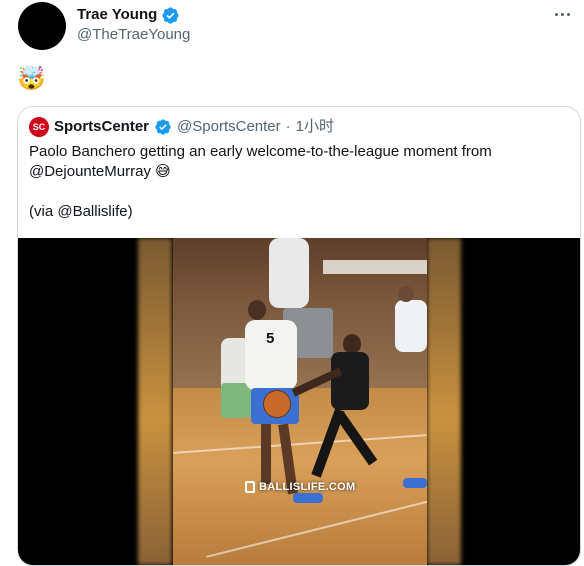 The height and width of the screenshot is (566, 584). I want to click on quoted-timestamp: 1小时, so click(315, 127).